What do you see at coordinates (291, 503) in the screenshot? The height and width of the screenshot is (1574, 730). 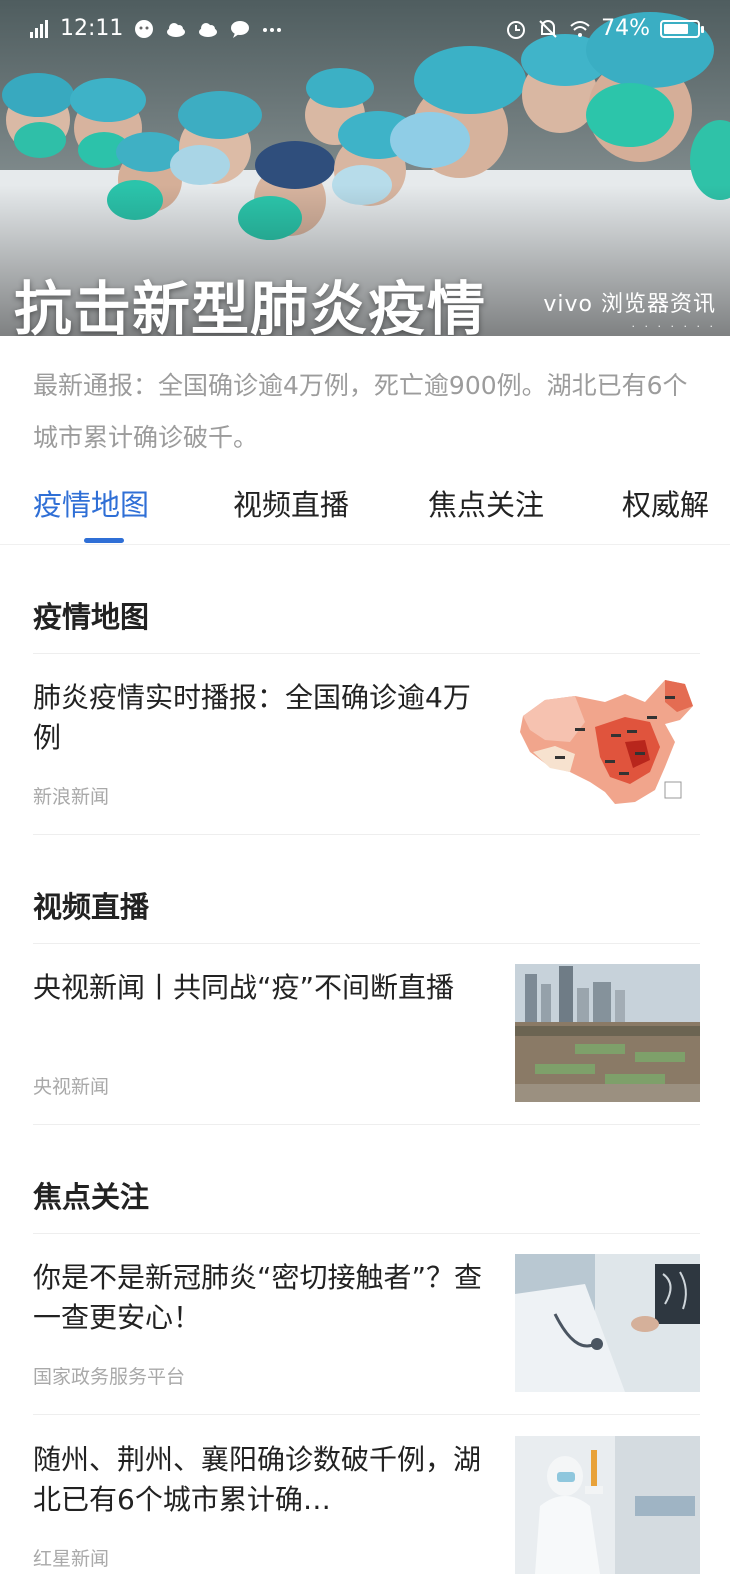 I see `tab-live-video: 视频直播` at bounding box center [291, 503].